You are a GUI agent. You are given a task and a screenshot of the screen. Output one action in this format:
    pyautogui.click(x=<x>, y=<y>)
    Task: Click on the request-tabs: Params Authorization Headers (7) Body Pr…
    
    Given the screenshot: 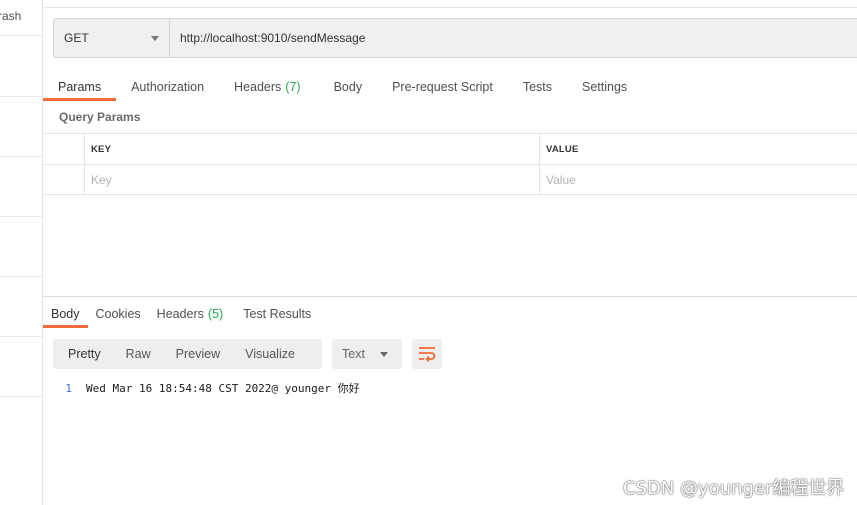 What is the action you would take?
    pyautogui.click(x=342, y=86)
    